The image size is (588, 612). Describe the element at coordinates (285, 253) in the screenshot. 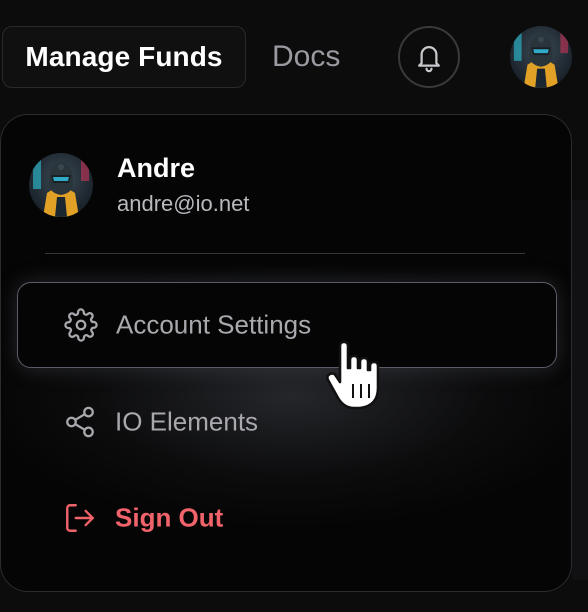

I see `menu-divider` at that location.